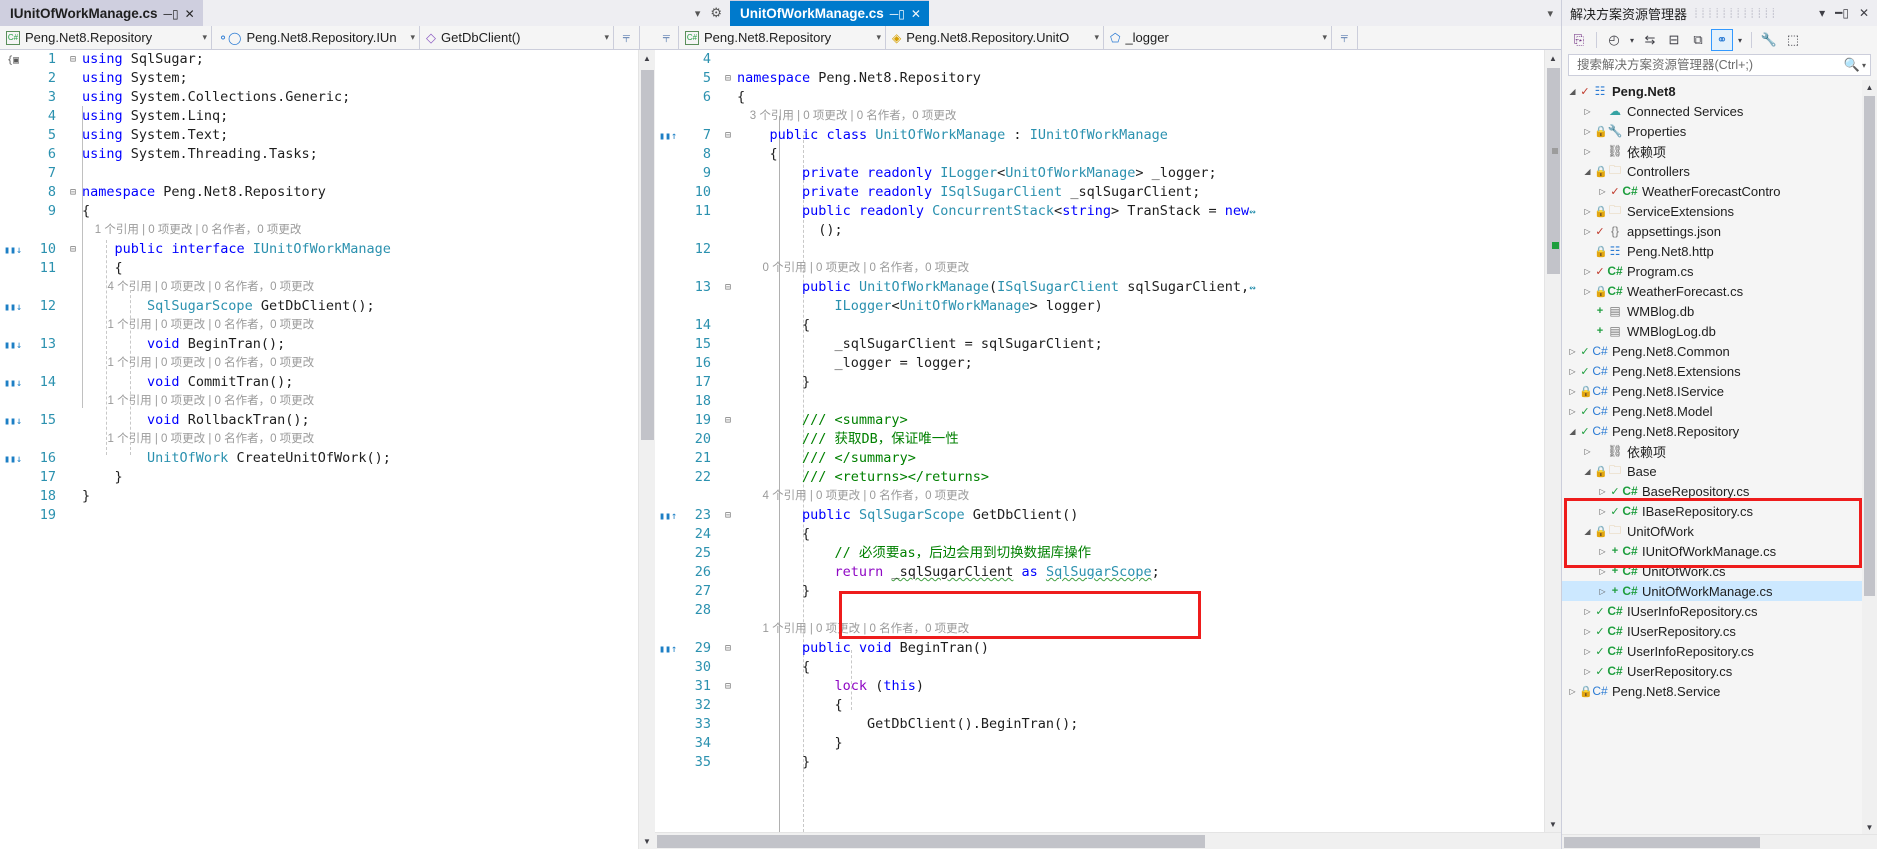  I want to click on code-text: public SqlSugarScope GetDbClient(), so click(1139, 515).